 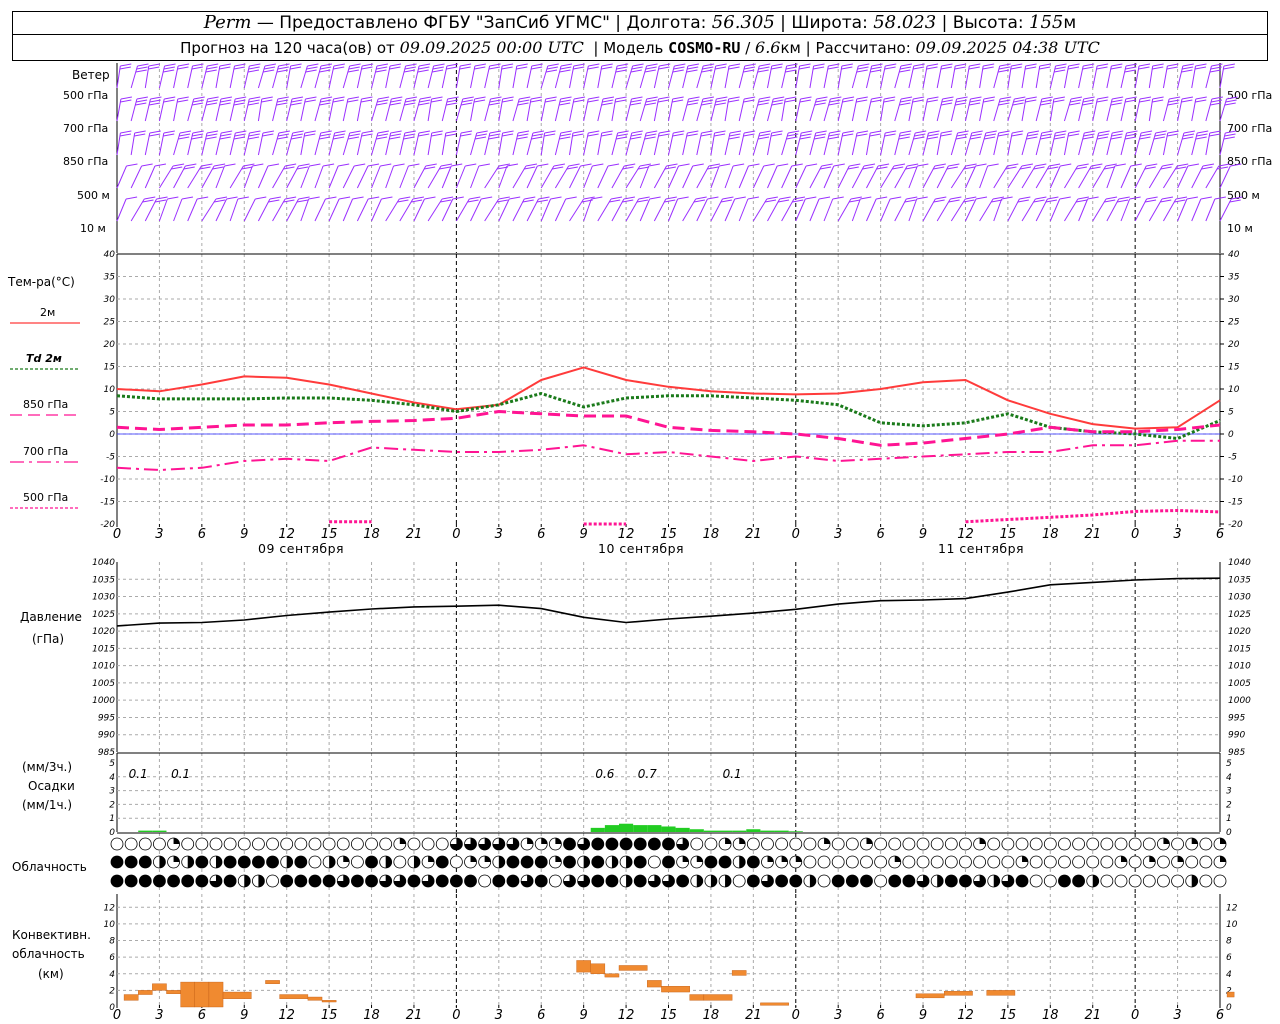 What do you see at coordinates (112, 833) in the screenshot?
I see `precip-ytick-label-left: 0` at bounding box center [112, 833].